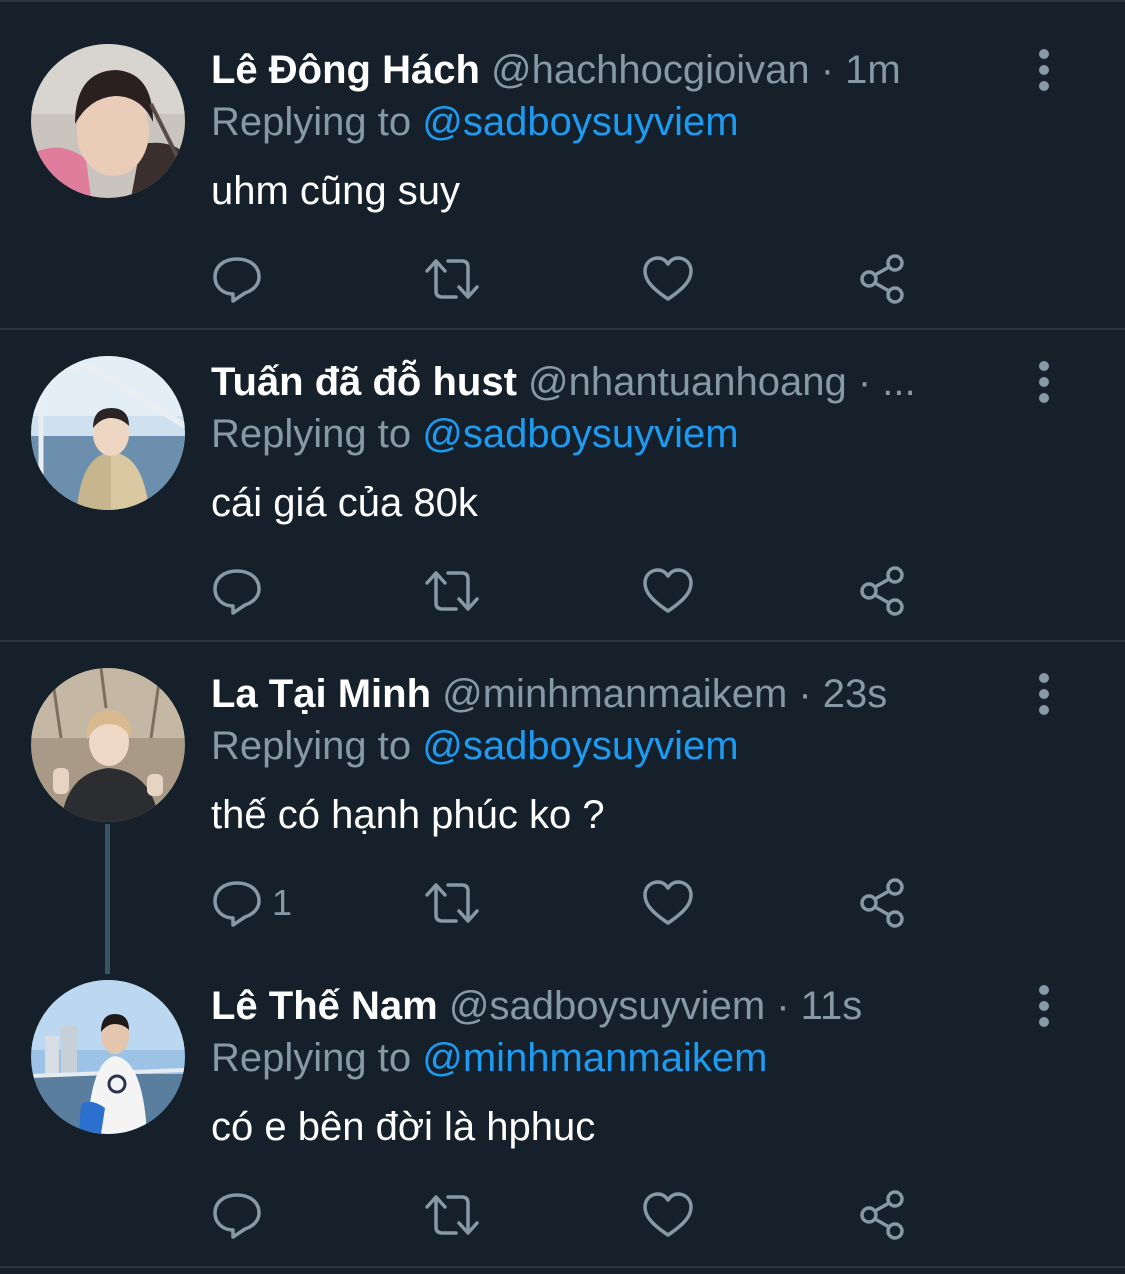  I want to click on avatar-nhantuanhoang, so click(108, 433).